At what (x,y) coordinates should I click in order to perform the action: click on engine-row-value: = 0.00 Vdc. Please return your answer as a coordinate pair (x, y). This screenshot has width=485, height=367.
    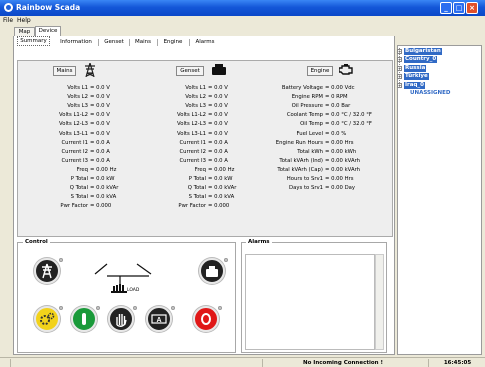
    Looking at the image, I should click on (340, 88).